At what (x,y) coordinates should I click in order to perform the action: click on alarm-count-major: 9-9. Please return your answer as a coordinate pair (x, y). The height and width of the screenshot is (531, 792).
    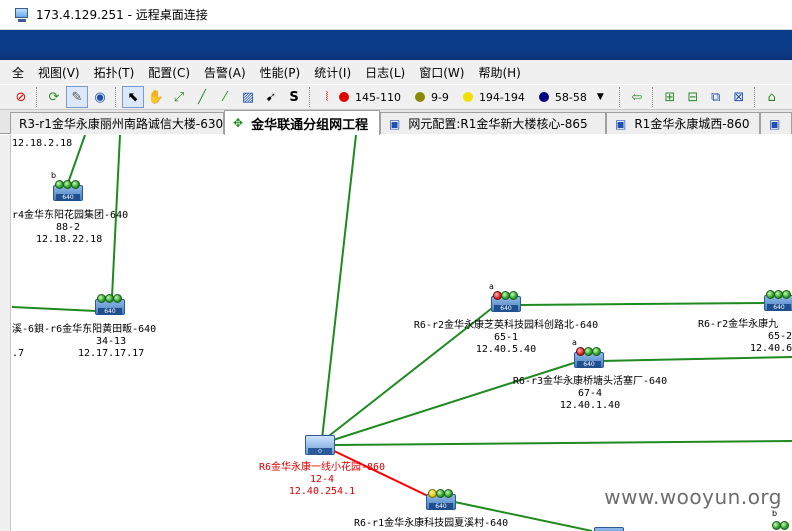
    Looking at the image, I should click on (431, 97).